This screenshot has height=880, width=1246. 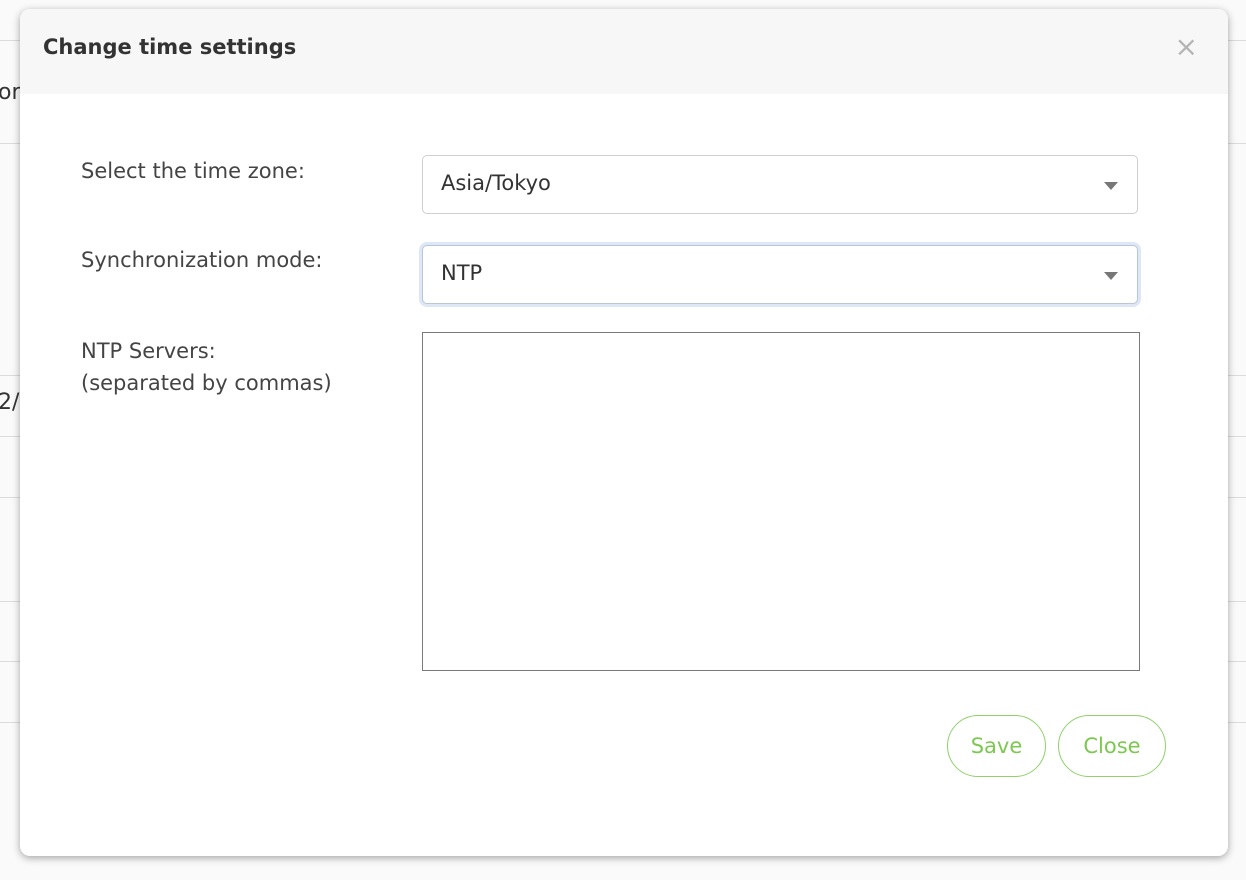 I want to click on sync-mode-select: NTP, so click(x=780, y=274).